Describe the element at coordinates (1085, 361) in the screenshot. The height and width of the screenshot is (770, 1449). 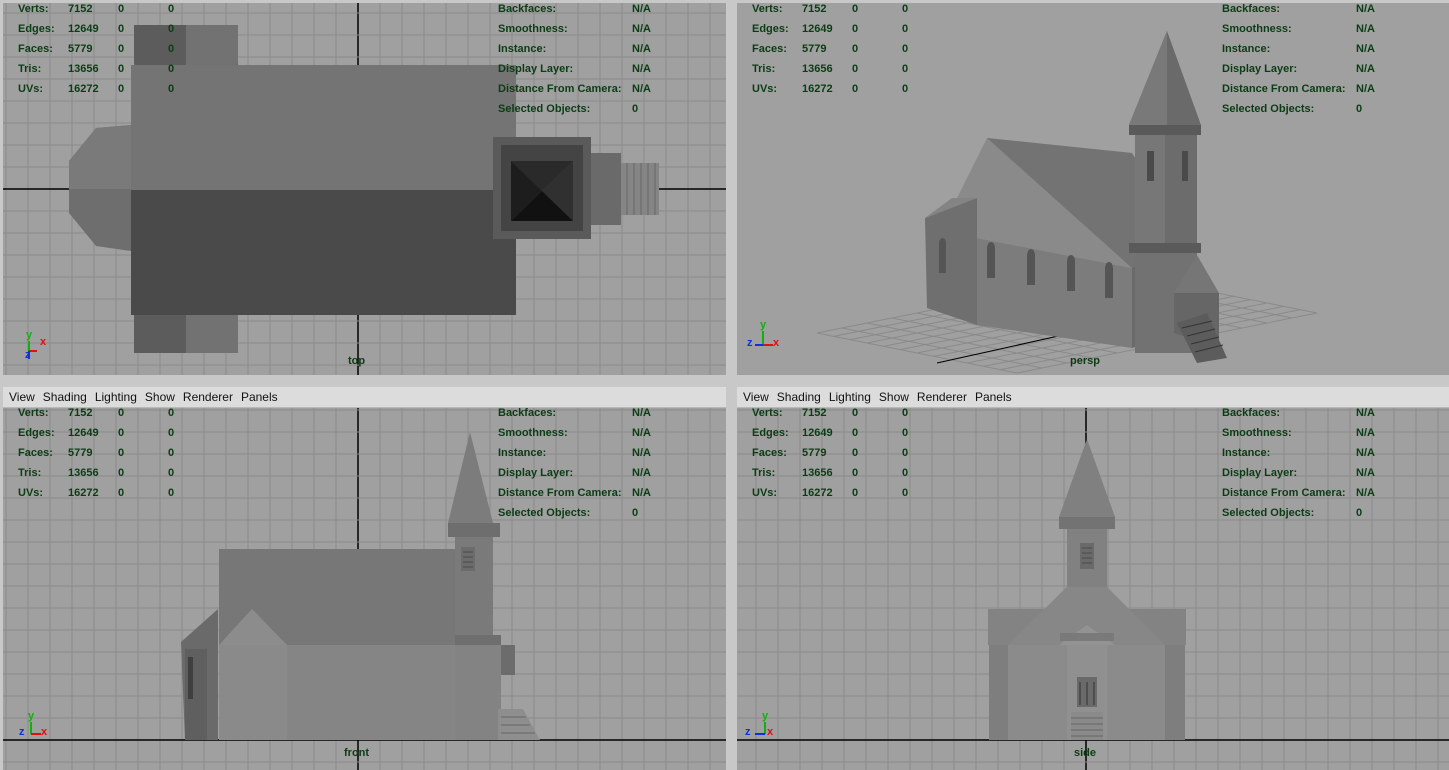
I see `camera-label: persp` at that location.